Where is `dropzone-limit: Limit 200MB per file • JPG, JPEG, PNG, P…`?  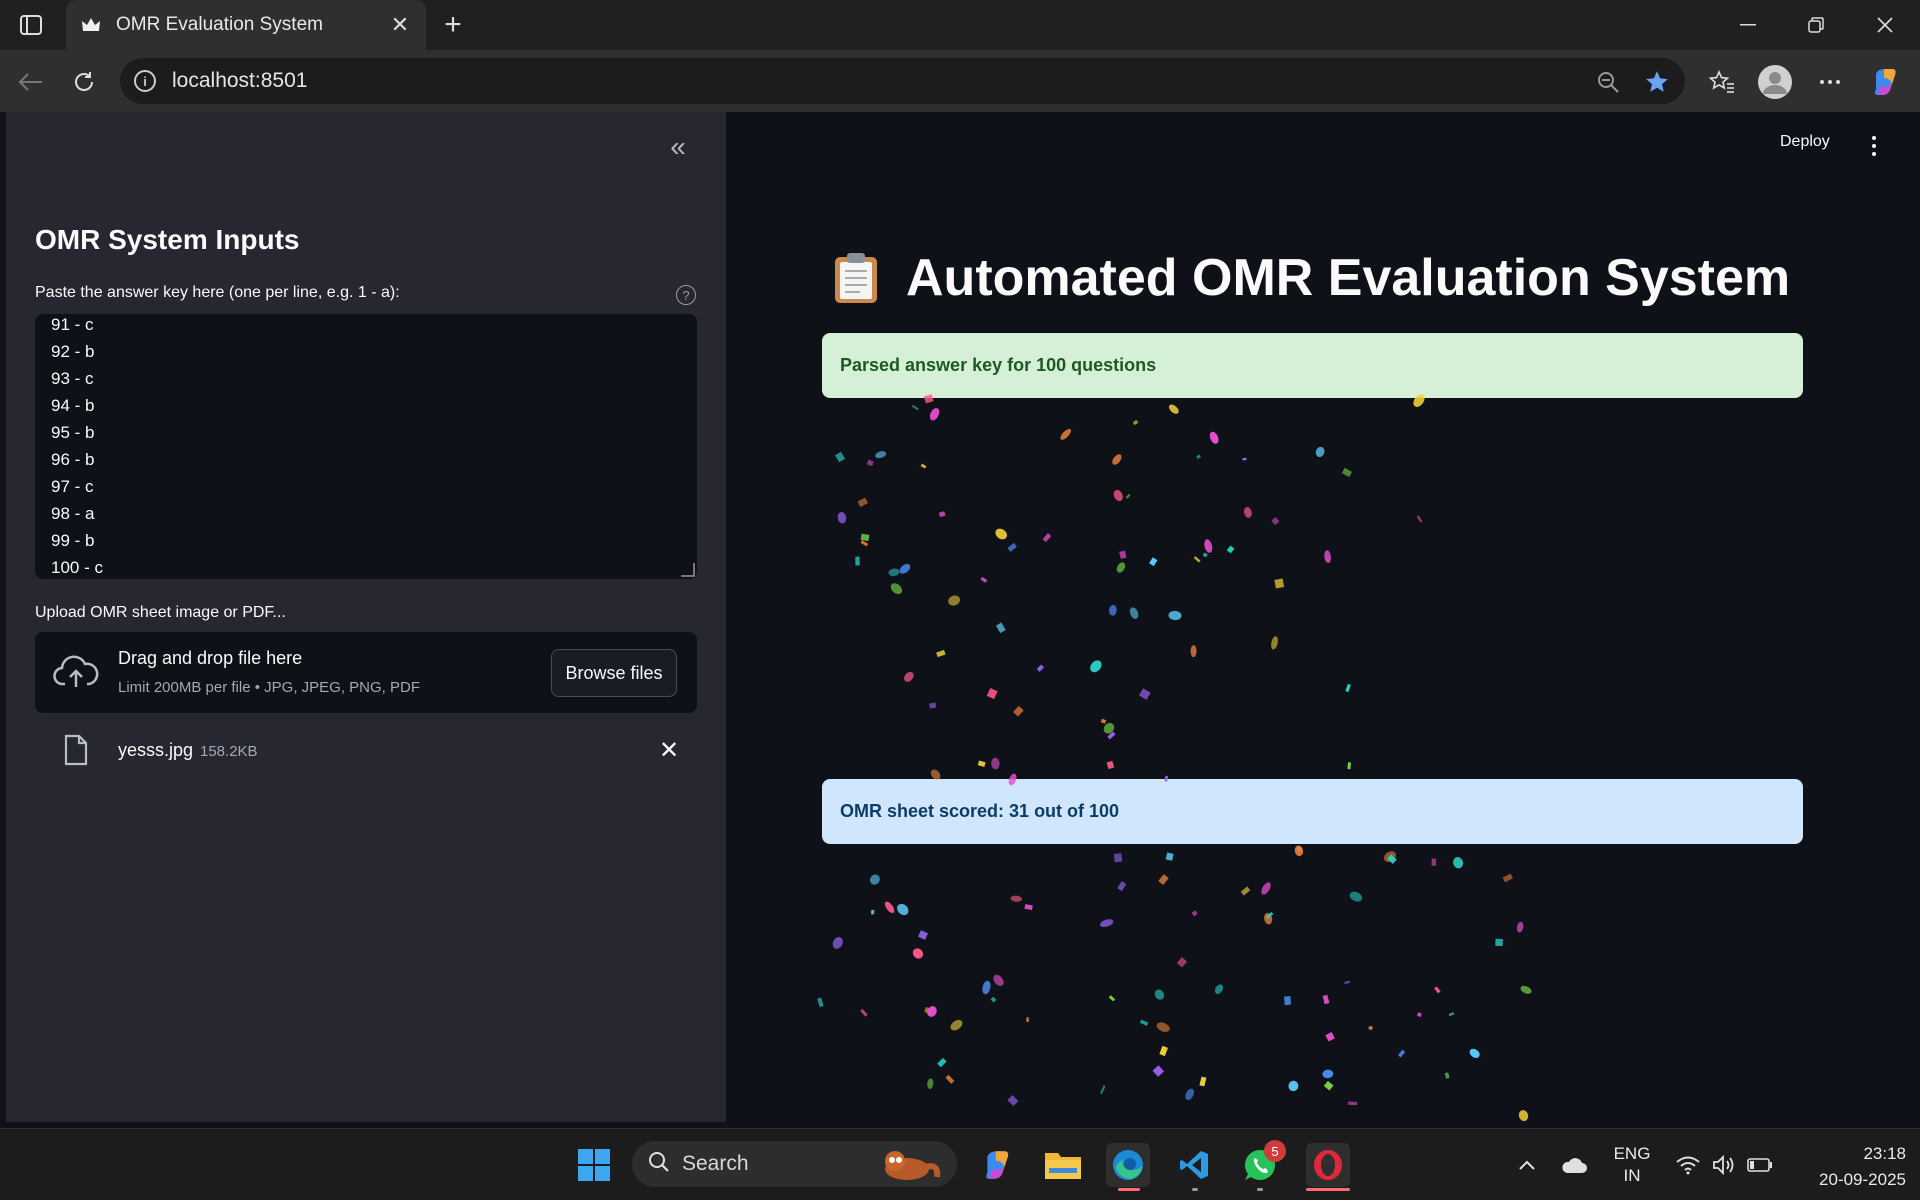
dropzone-limit: Limit 200MB per file • JPG, JPEG, PNG, P… is located at coordinates (269, 687).